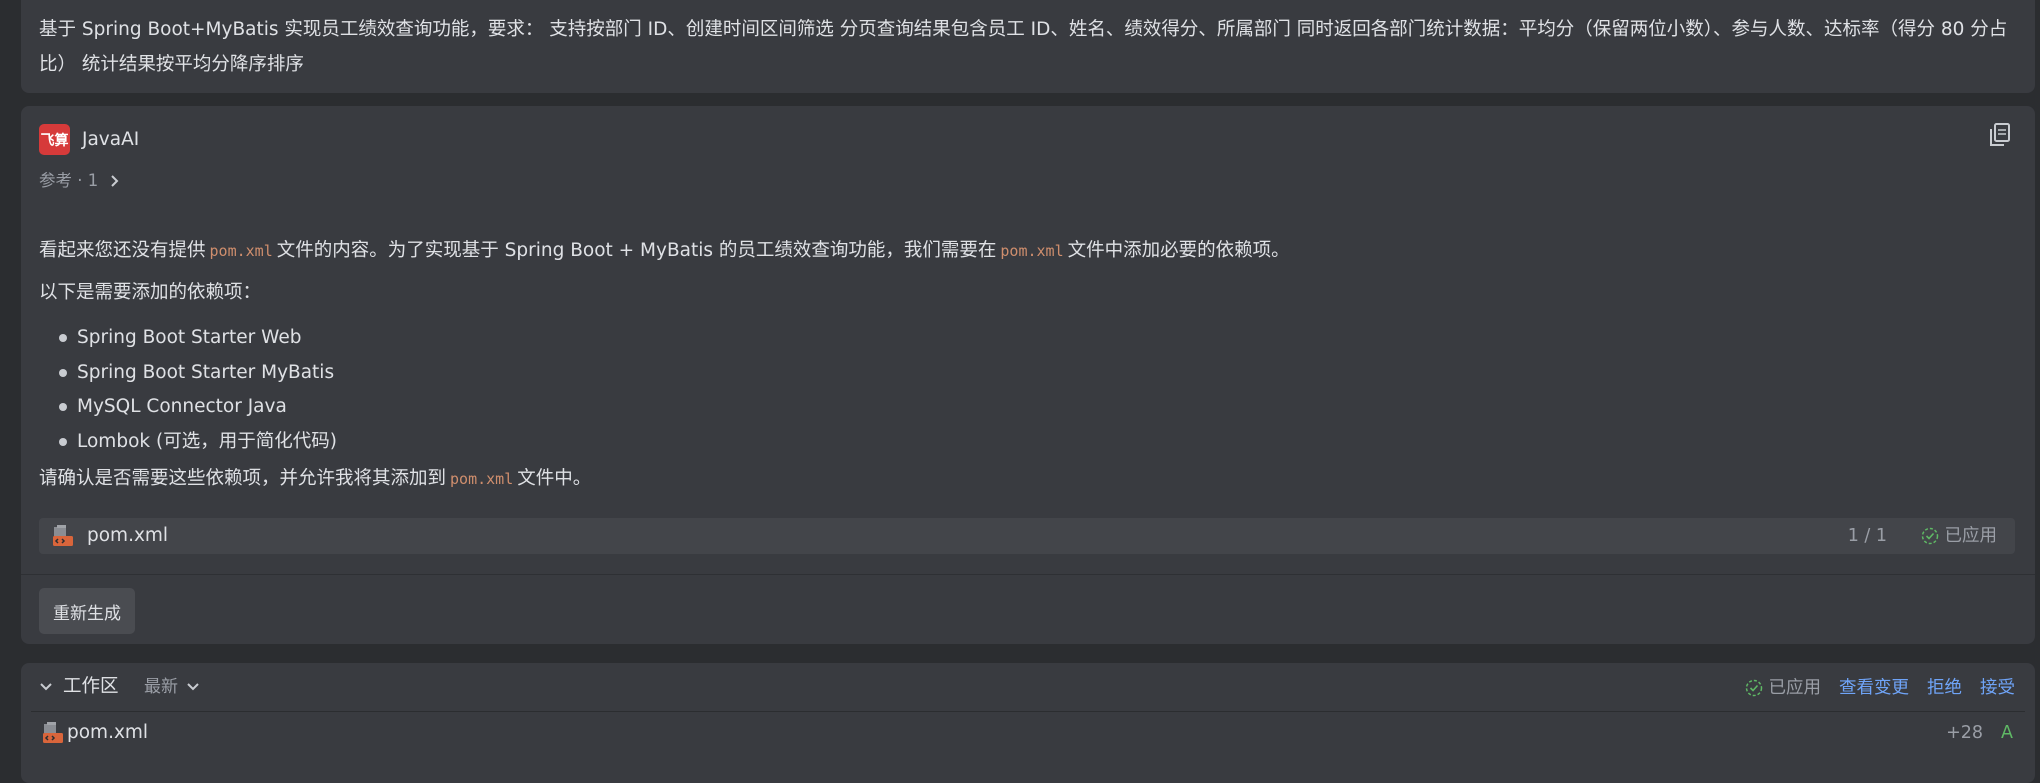 Image resolution: width=2040 pixels, height=783 pixels. I want to click on view-changes-link: 查看变更, so click(1874, 688).